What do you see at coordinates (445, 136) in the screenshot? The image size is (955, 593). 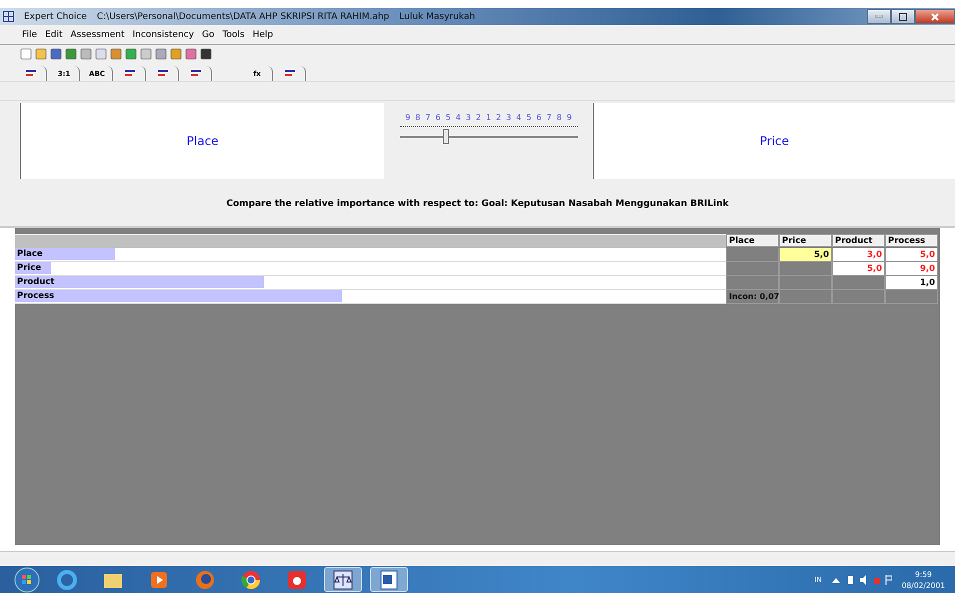 I see `slider-thumb` at bounding box center [445, 136].